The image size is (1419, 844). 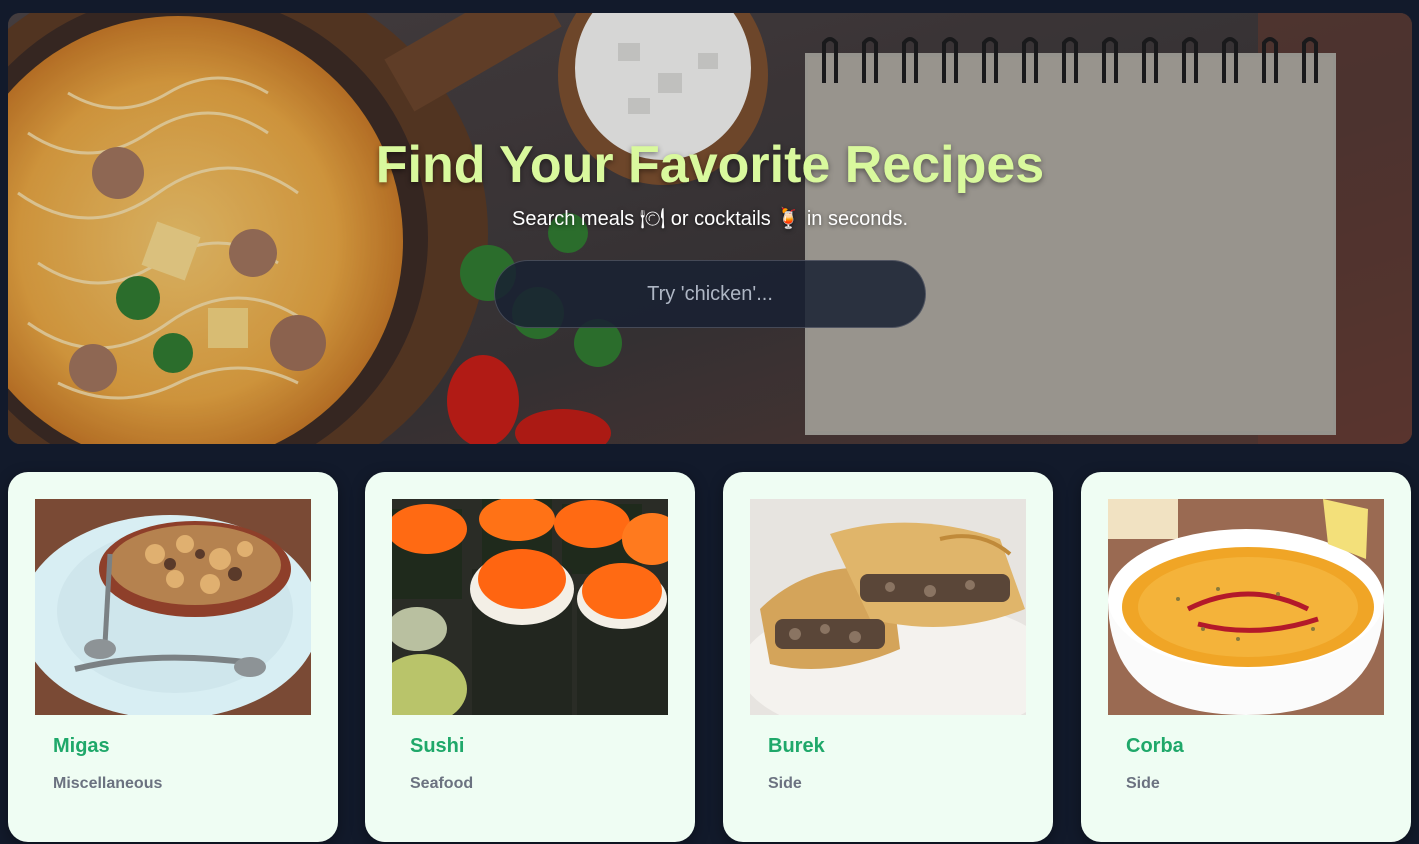 I want to click on subtitle-text-middle: or cocktails, so click(x=720, y=219).